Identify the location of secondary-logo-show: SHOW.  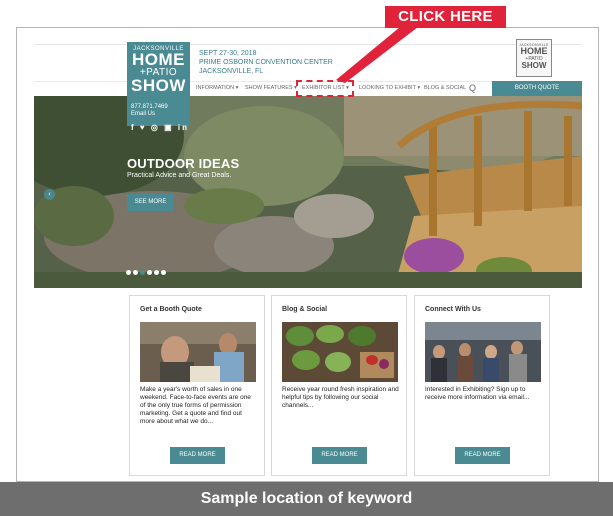
(534, 65).